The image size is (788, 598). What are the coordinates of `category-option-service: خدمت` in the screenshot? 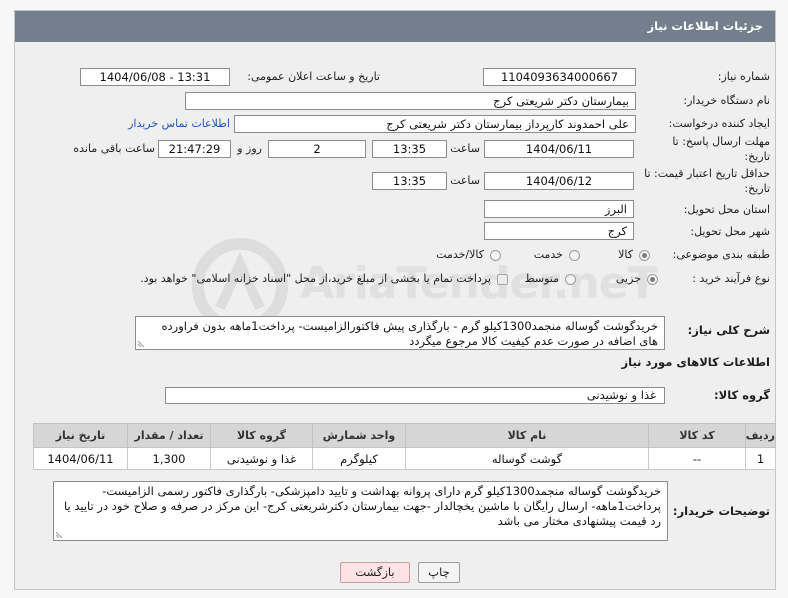 It's located at (557, 255).